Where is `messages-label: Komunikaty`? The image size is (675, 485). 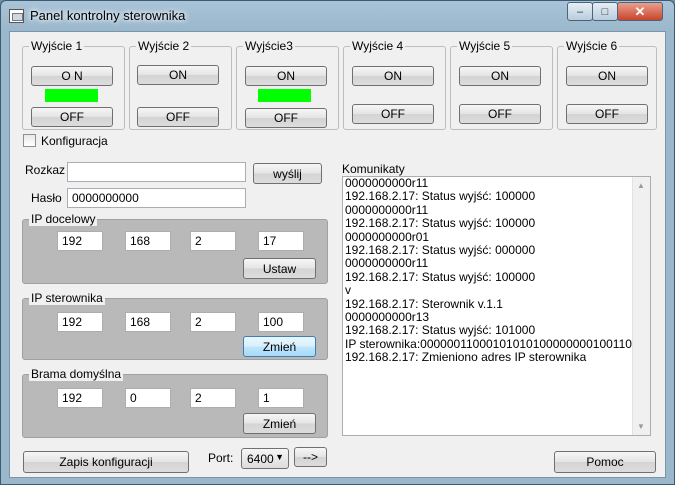
messages-label: Komunikaty is located at coordinates (373, 169).